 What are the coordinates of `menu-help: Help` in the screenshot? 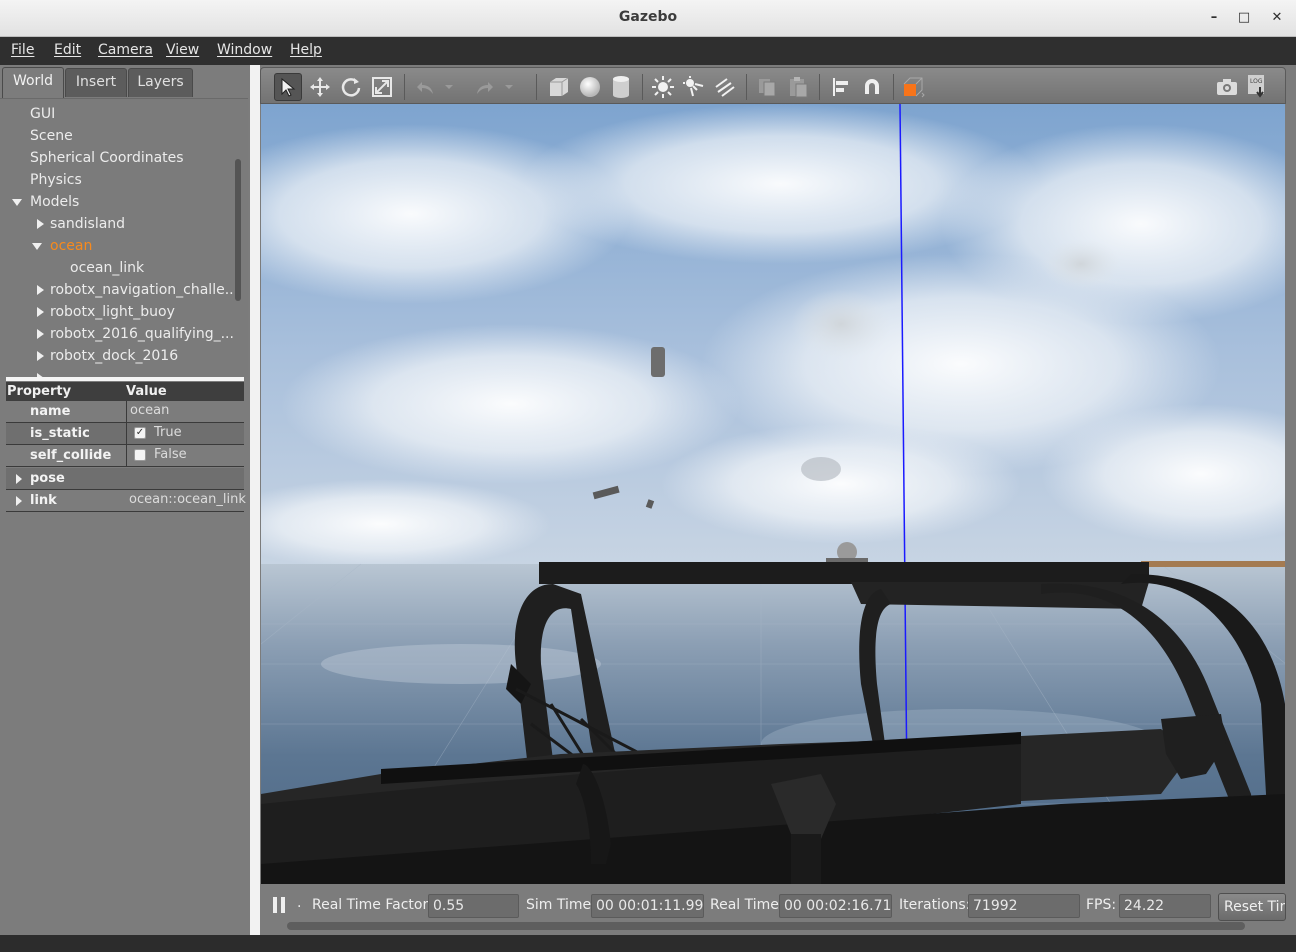 It's located at (306, 50).